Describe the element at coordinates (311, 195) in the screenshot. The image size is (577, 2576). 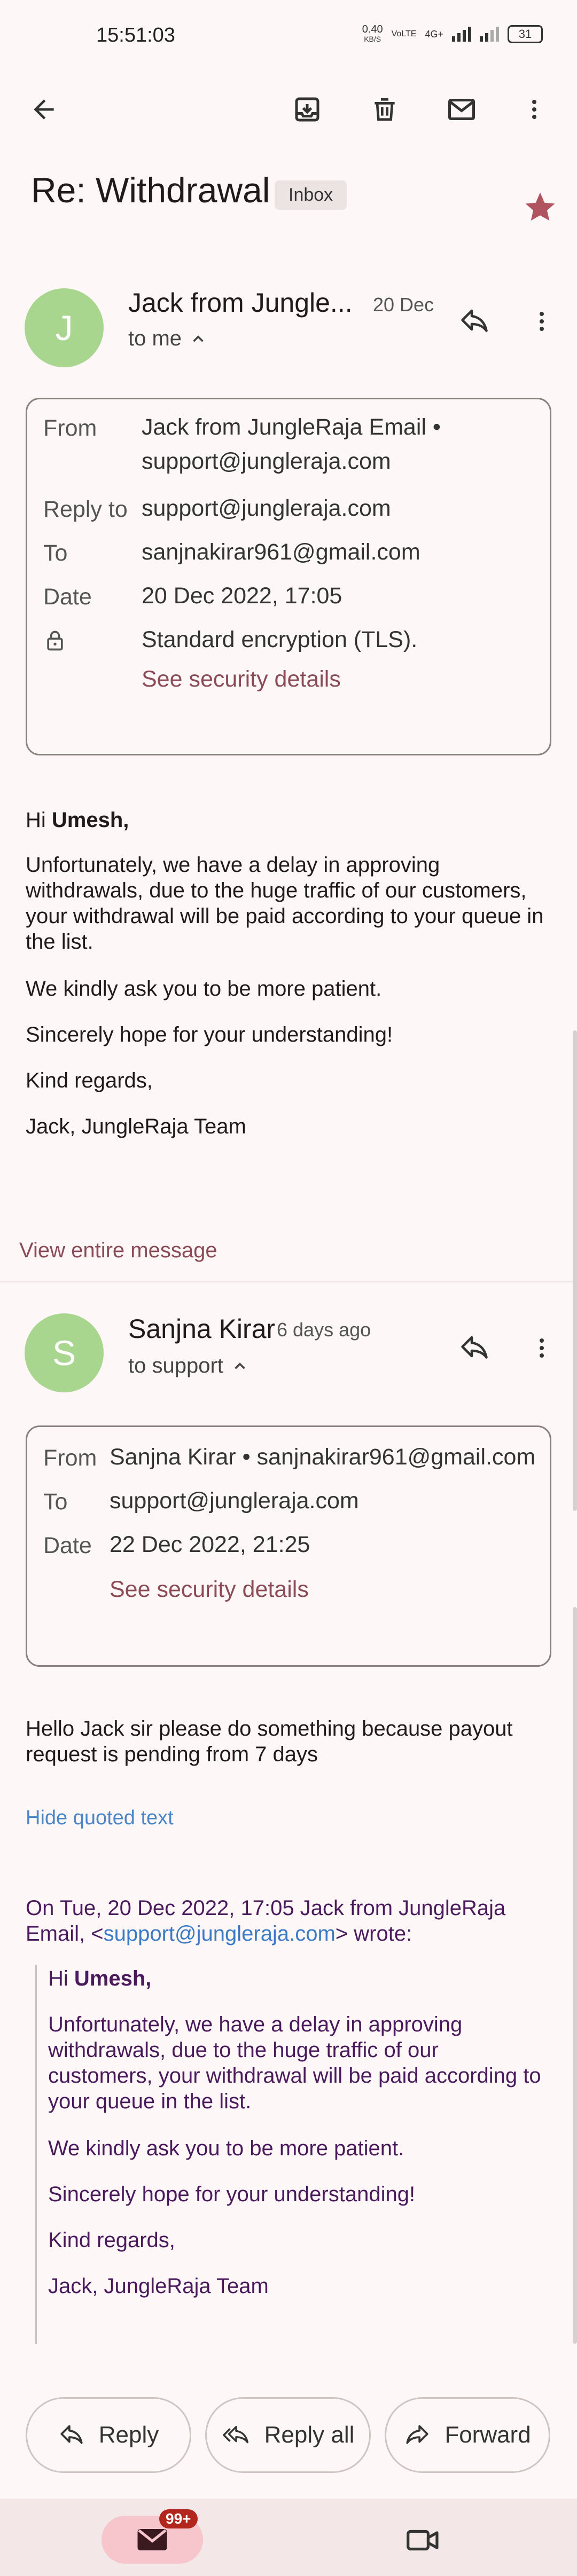
I see `label-badge: Inbox` at that location.